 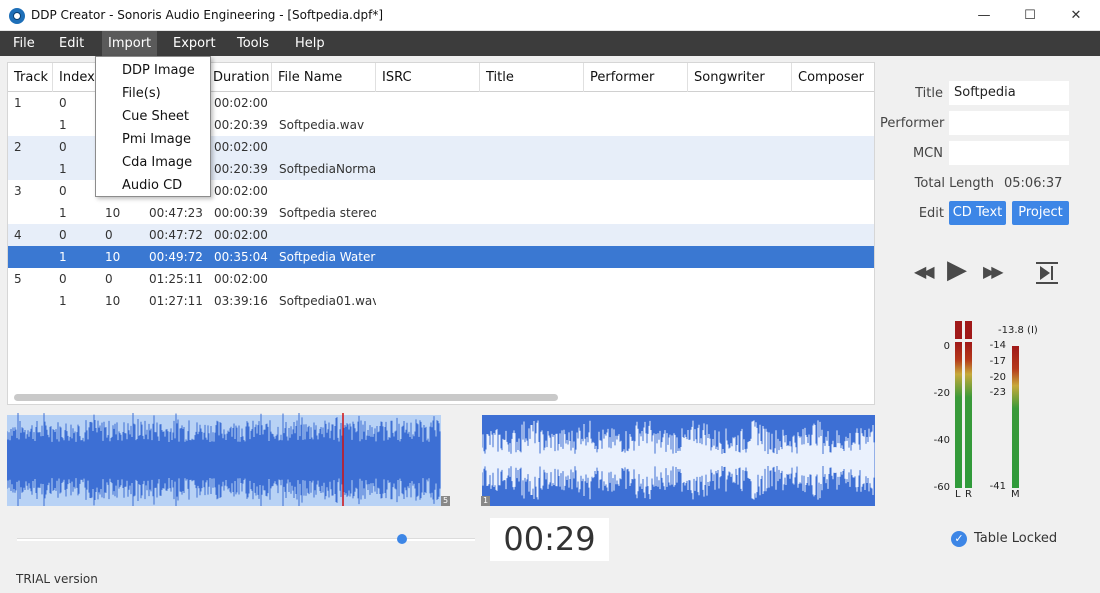 I want to click on column-isrc: ISRC, so click(x=428, y=77).